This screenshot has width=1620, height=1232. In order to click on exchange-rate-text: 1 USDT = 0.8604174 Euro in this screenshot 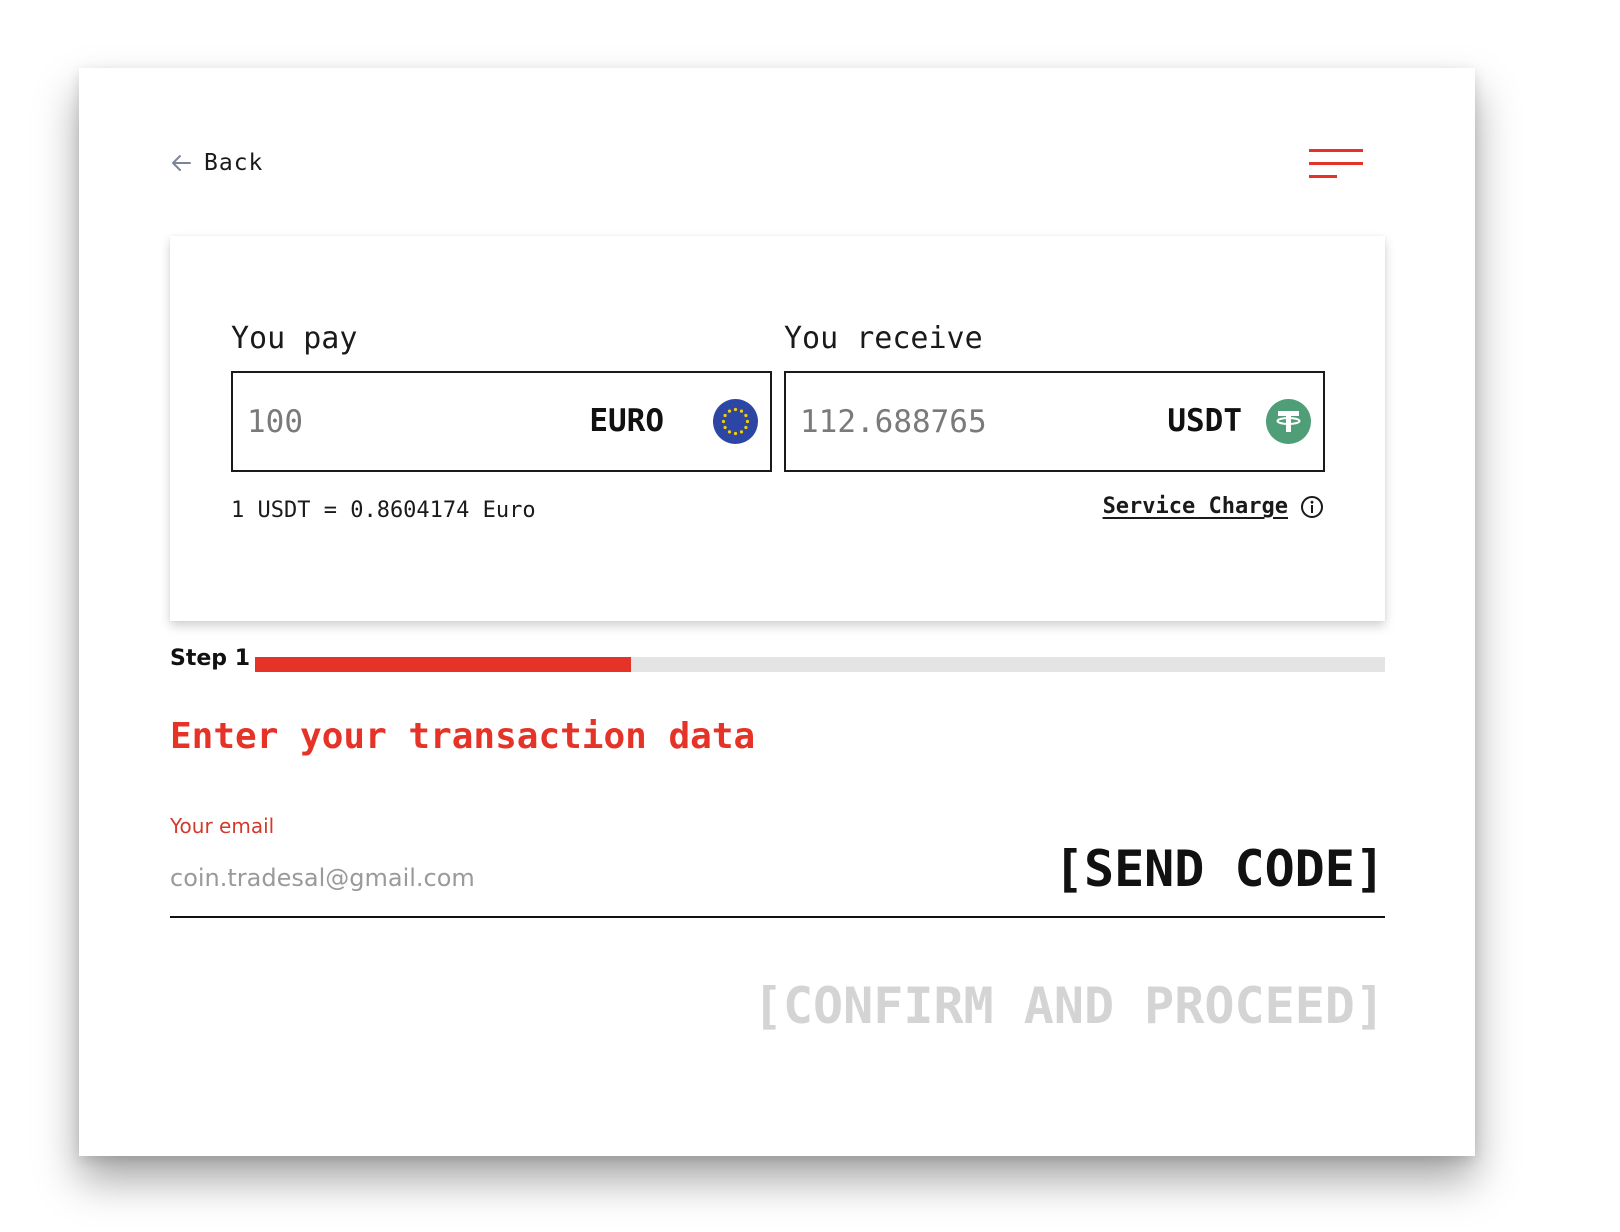, I will do `click(383, 510)`.